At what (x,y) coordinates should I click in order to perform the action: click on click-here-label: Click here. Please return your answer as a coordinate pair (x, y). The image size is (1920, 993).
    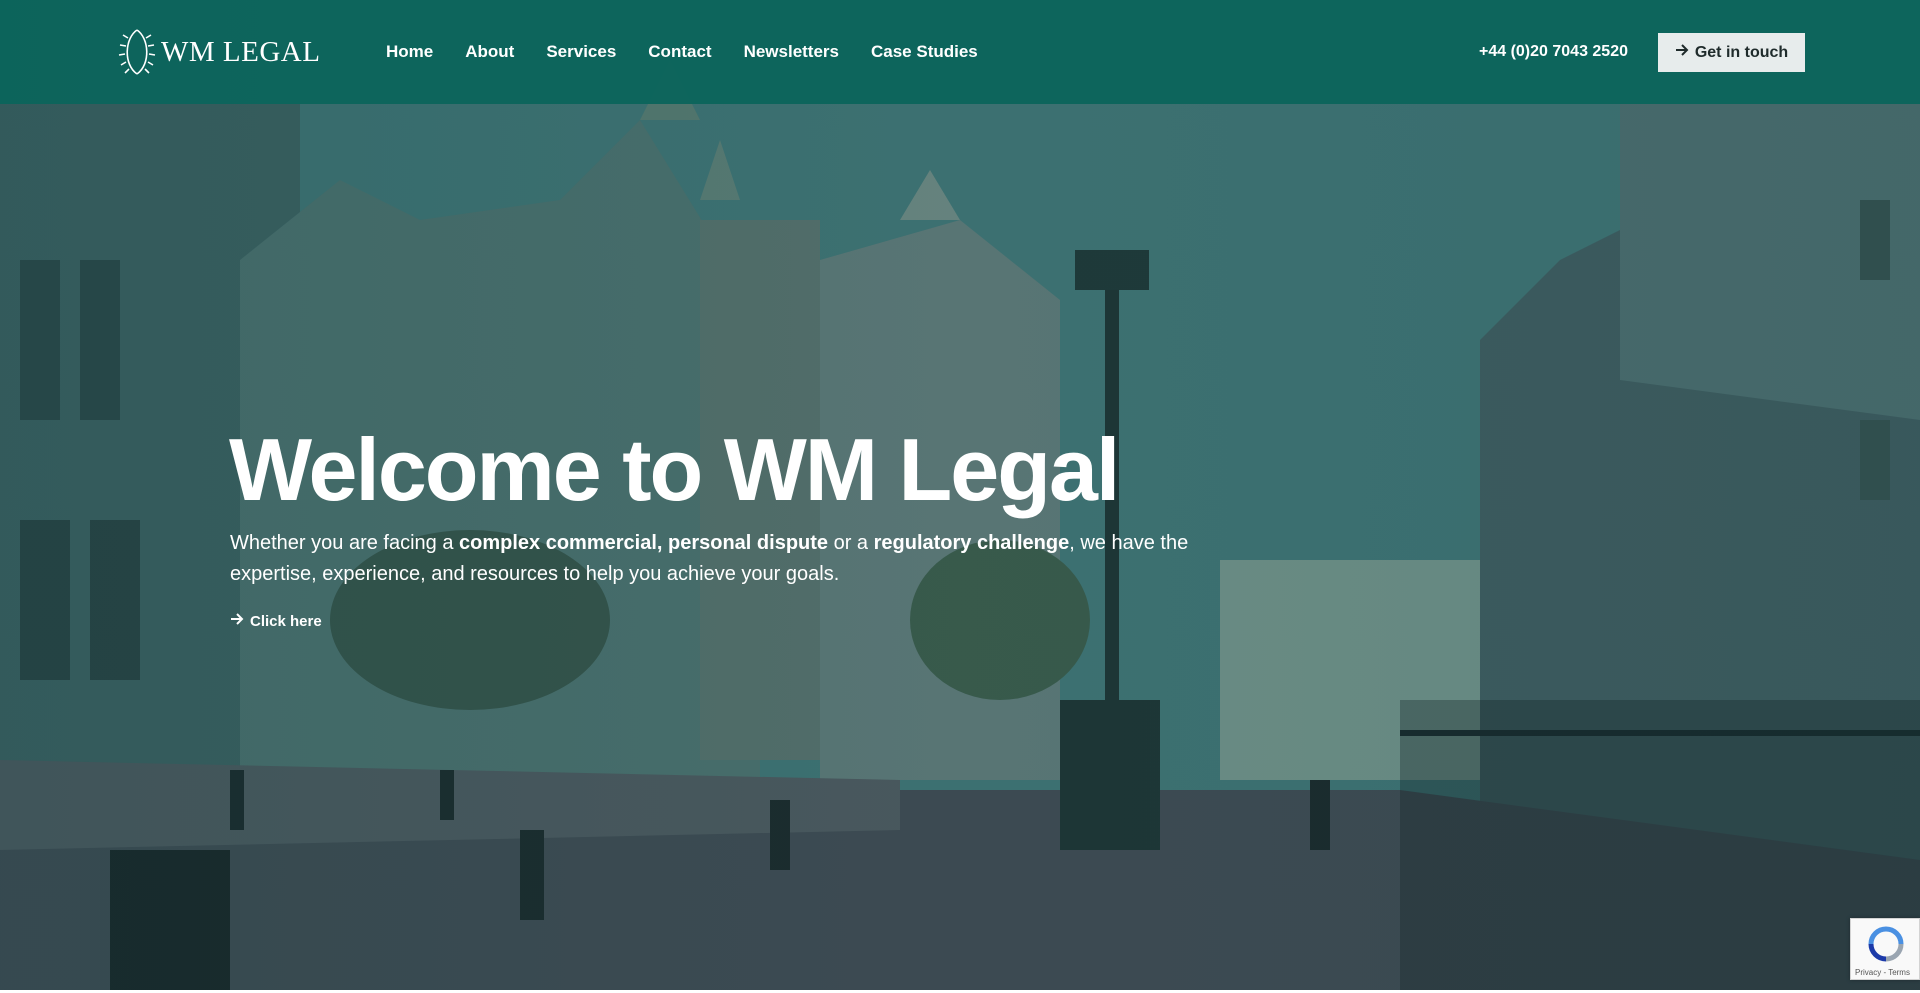
    Looking at the image, I should click on (286, 621).